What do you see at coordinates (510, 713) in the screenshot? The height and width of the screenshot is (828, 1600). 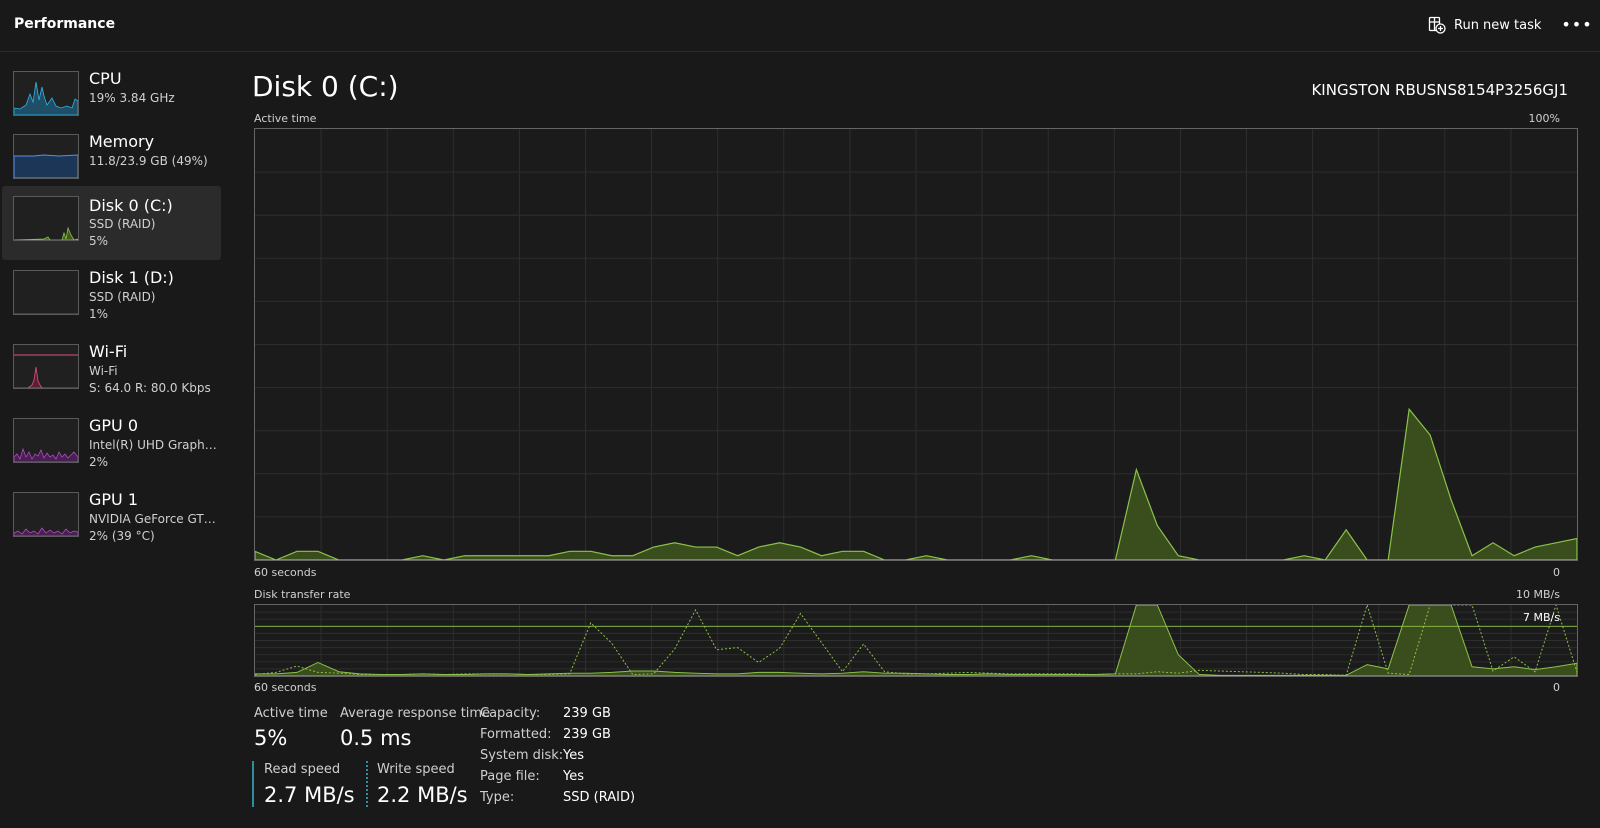 I see `capacity-label: Capacity:` at bounding box center [510, 713].